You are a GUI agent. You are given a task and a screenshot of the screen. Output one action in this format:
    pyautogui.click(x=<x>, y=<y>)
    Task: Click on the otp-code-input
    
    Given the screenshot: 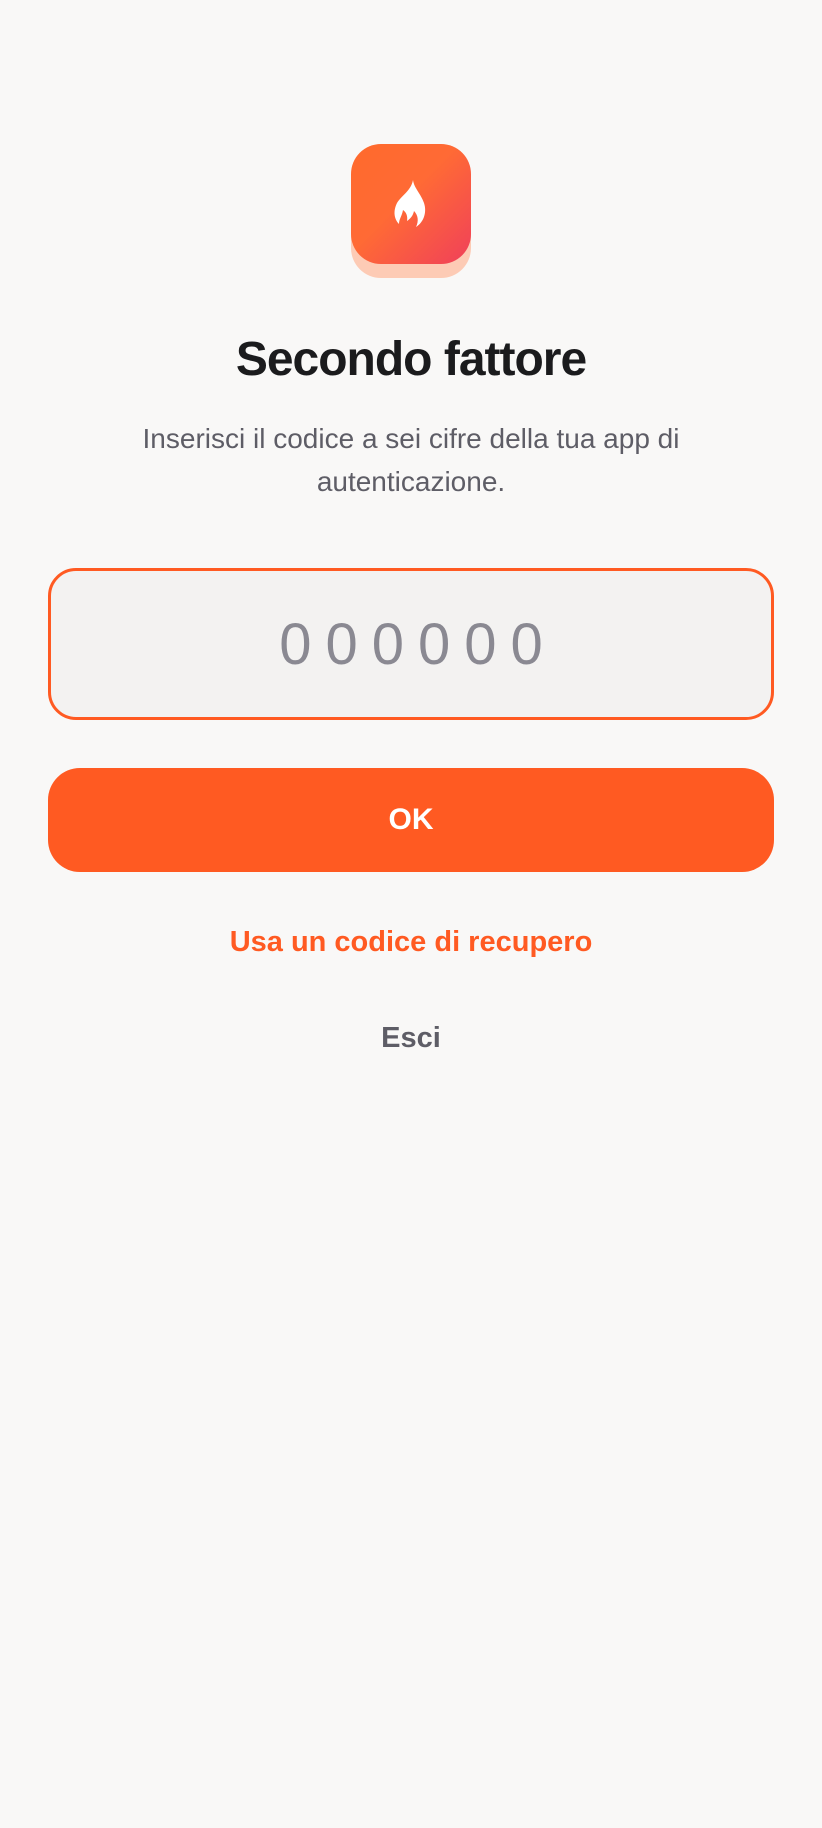 What is the action you would take?
    pyautogui.click(x=411, y=644)
    